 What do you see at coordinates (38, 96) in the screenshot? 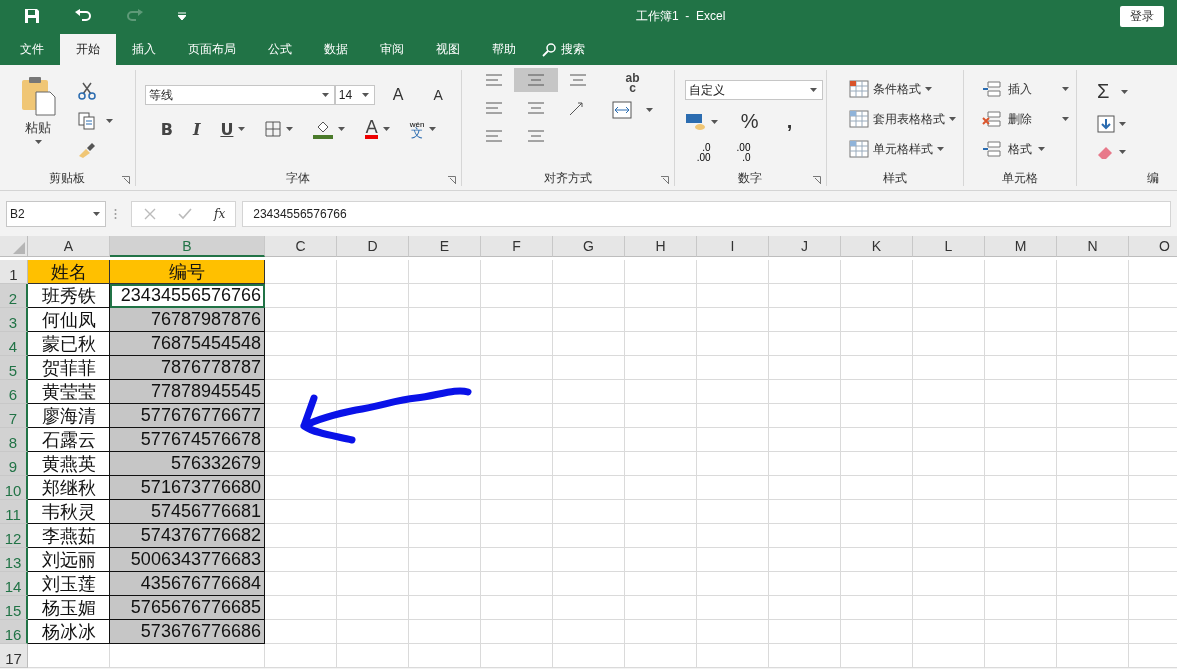
I see `clipboard-icon` at bounding box center [38, 96].